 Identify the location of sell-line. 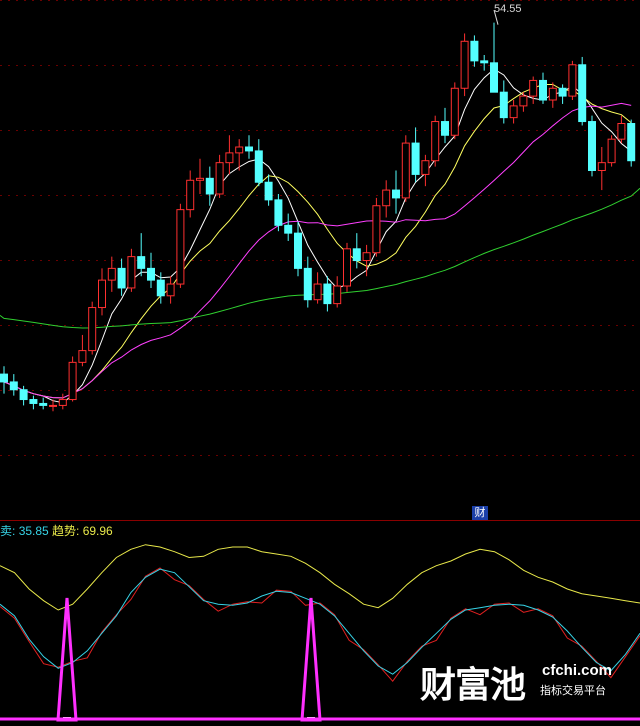
(320, 621).